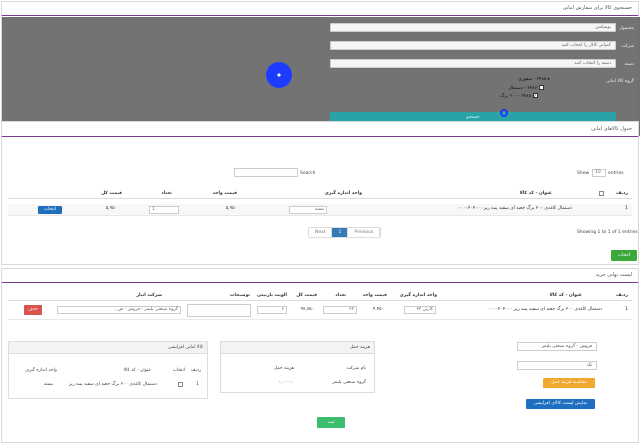  Describe the element at coordinates (607, 232) in the screenshot. I see `table-info: Showing 1 to 1 of 1 entries` at that location.